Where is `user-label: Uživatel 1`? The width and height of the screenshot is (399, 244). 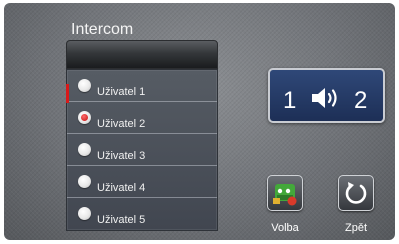
user-label: Uživatel 1 is located at coordinates (121, 92).